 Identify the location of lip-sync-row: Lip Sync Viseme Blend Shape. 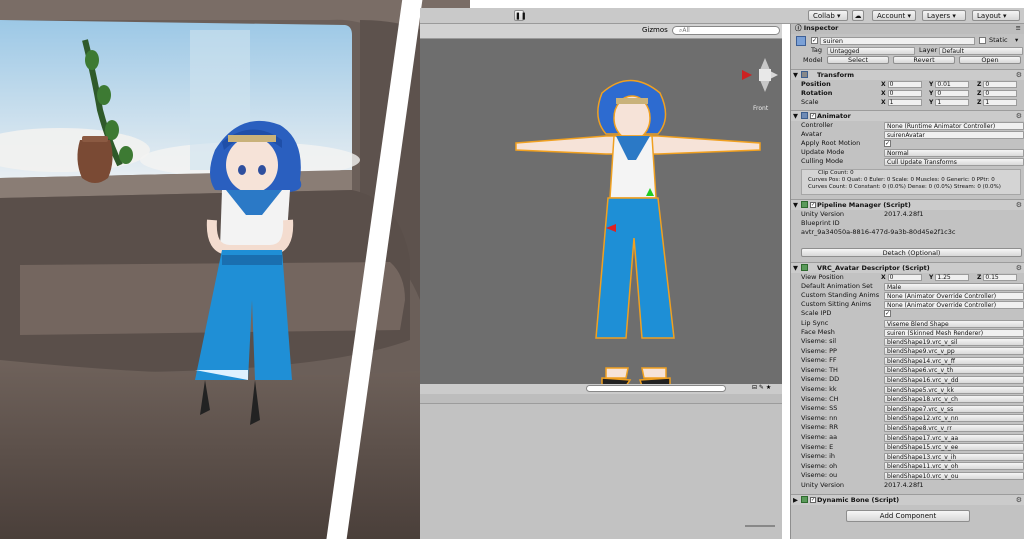
(907, 323).